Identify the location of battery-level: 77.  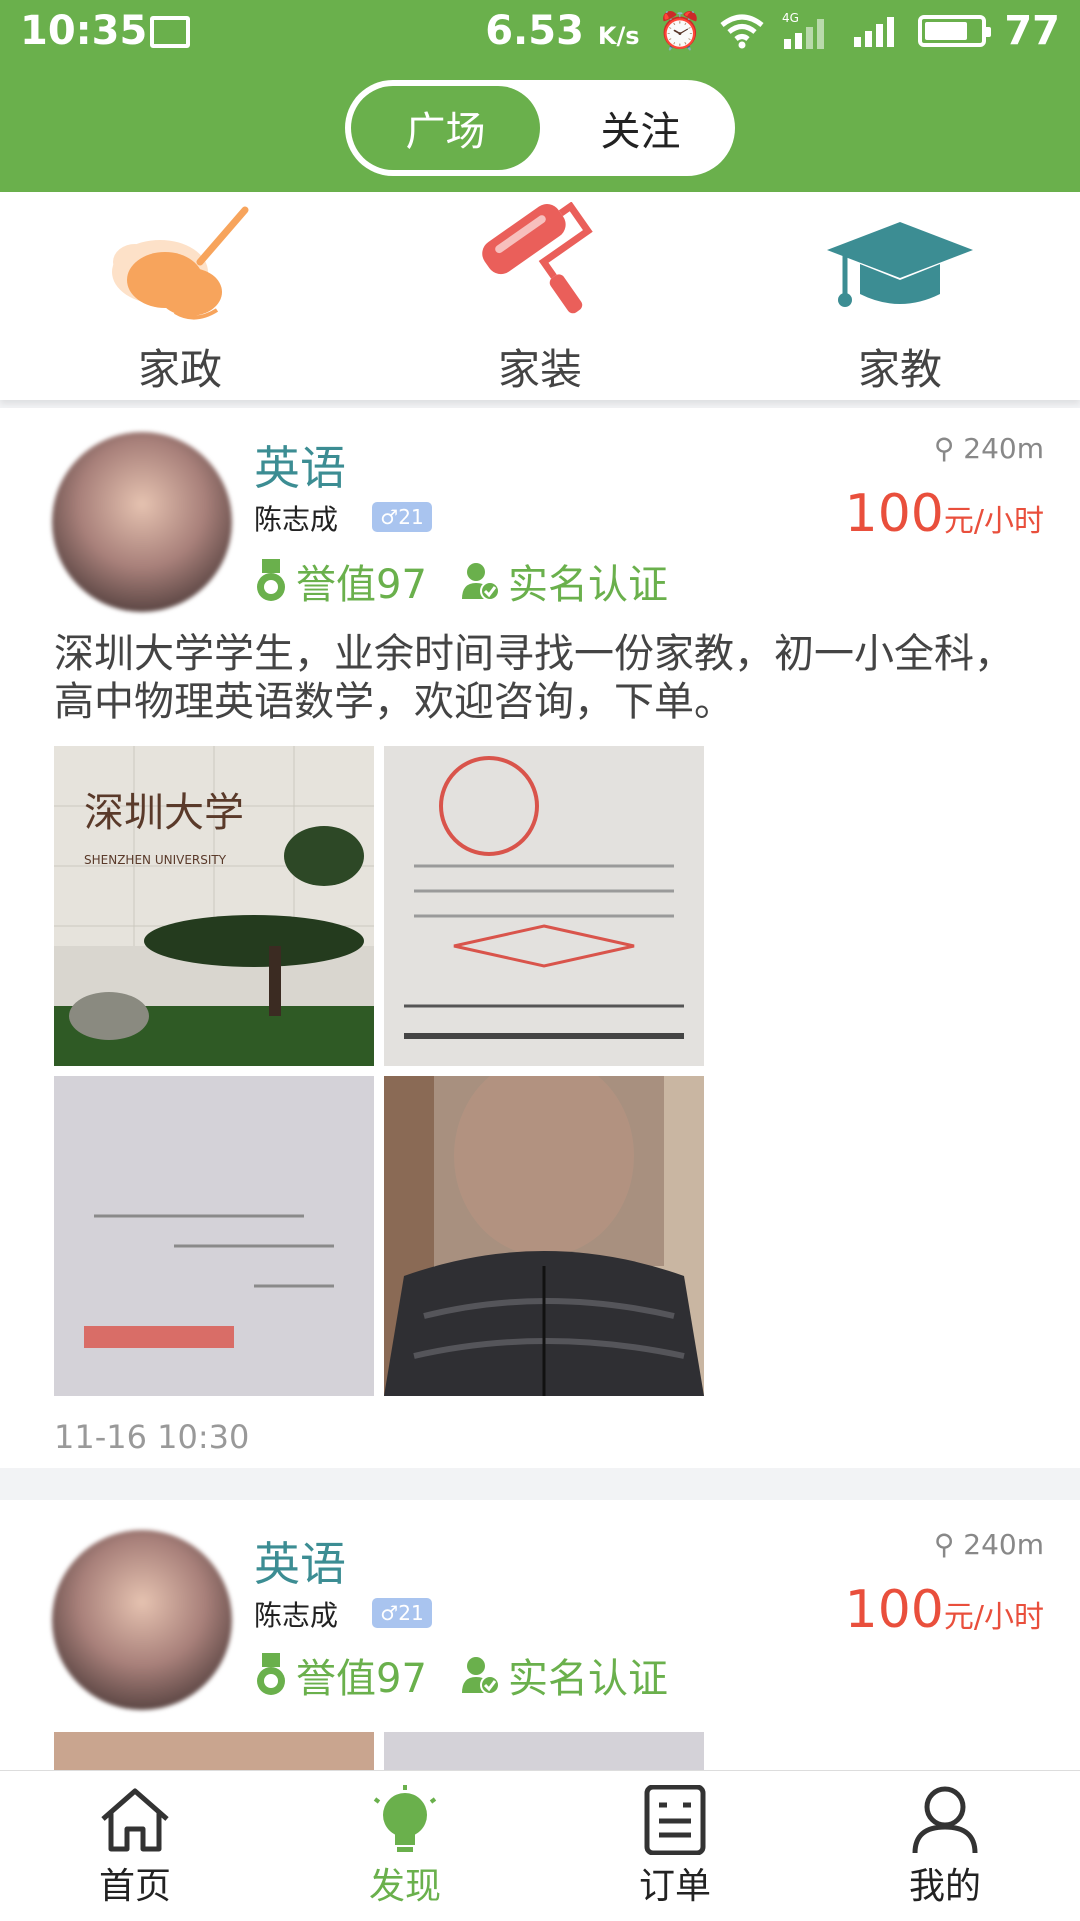
(1032, 31).